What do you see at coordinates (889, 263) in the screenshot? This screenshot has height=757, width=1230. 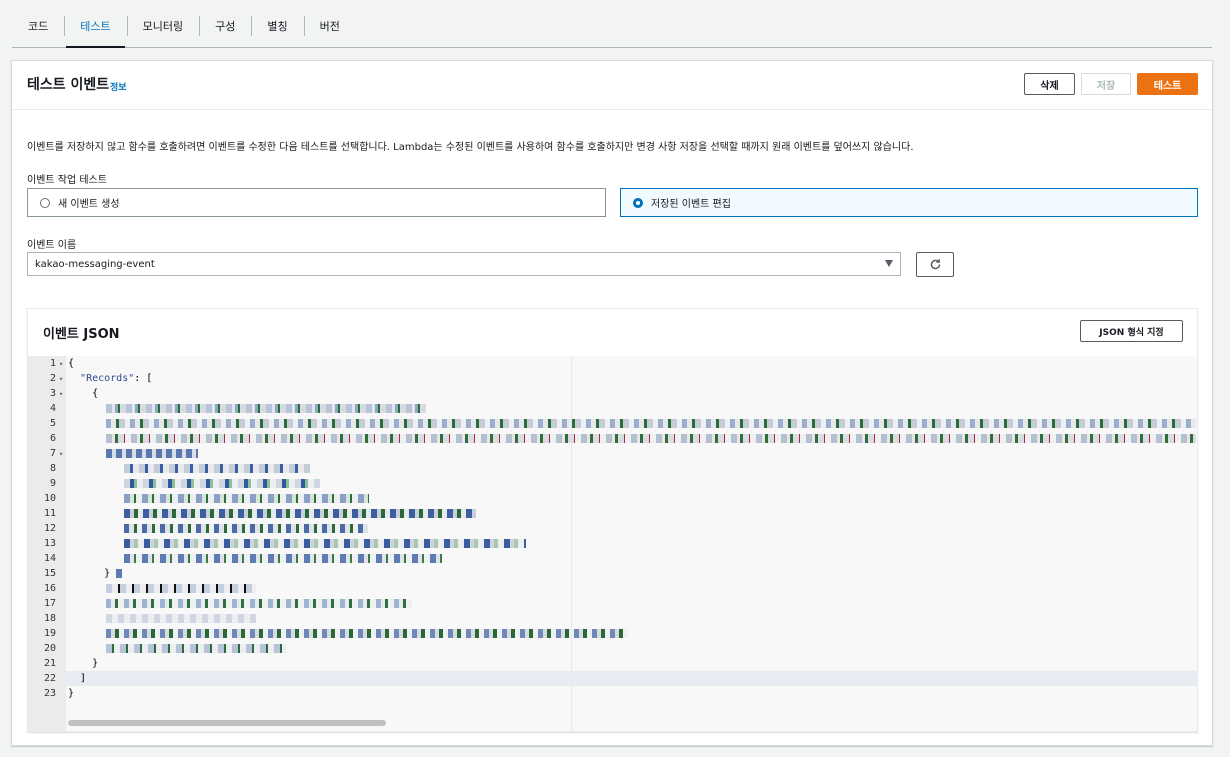 I see `caret-down-icon` at bounding box center [889, 263].